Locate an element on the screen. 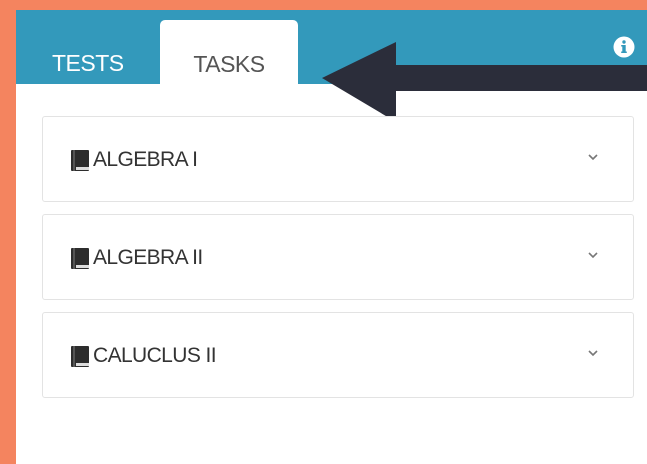  accordion-item-label: ALGEBRA II is located at coordinates (148, 257).